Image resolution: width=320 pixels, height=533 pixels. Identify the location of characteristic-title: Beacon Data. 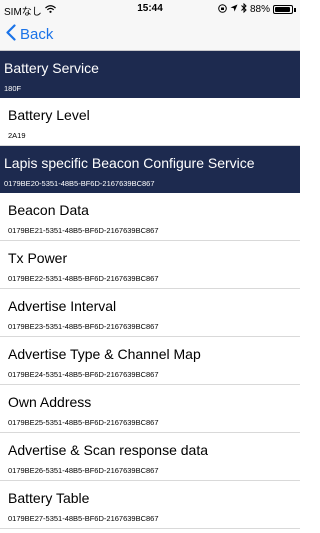
(48, 210).